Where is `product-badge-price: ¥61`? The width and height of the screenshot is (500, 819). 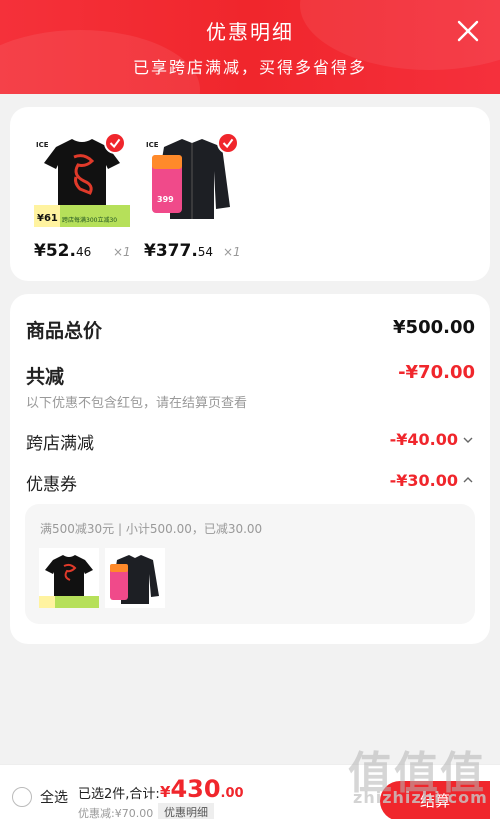 product-badge-price: ¥61 is located at coordinates (47, 218).